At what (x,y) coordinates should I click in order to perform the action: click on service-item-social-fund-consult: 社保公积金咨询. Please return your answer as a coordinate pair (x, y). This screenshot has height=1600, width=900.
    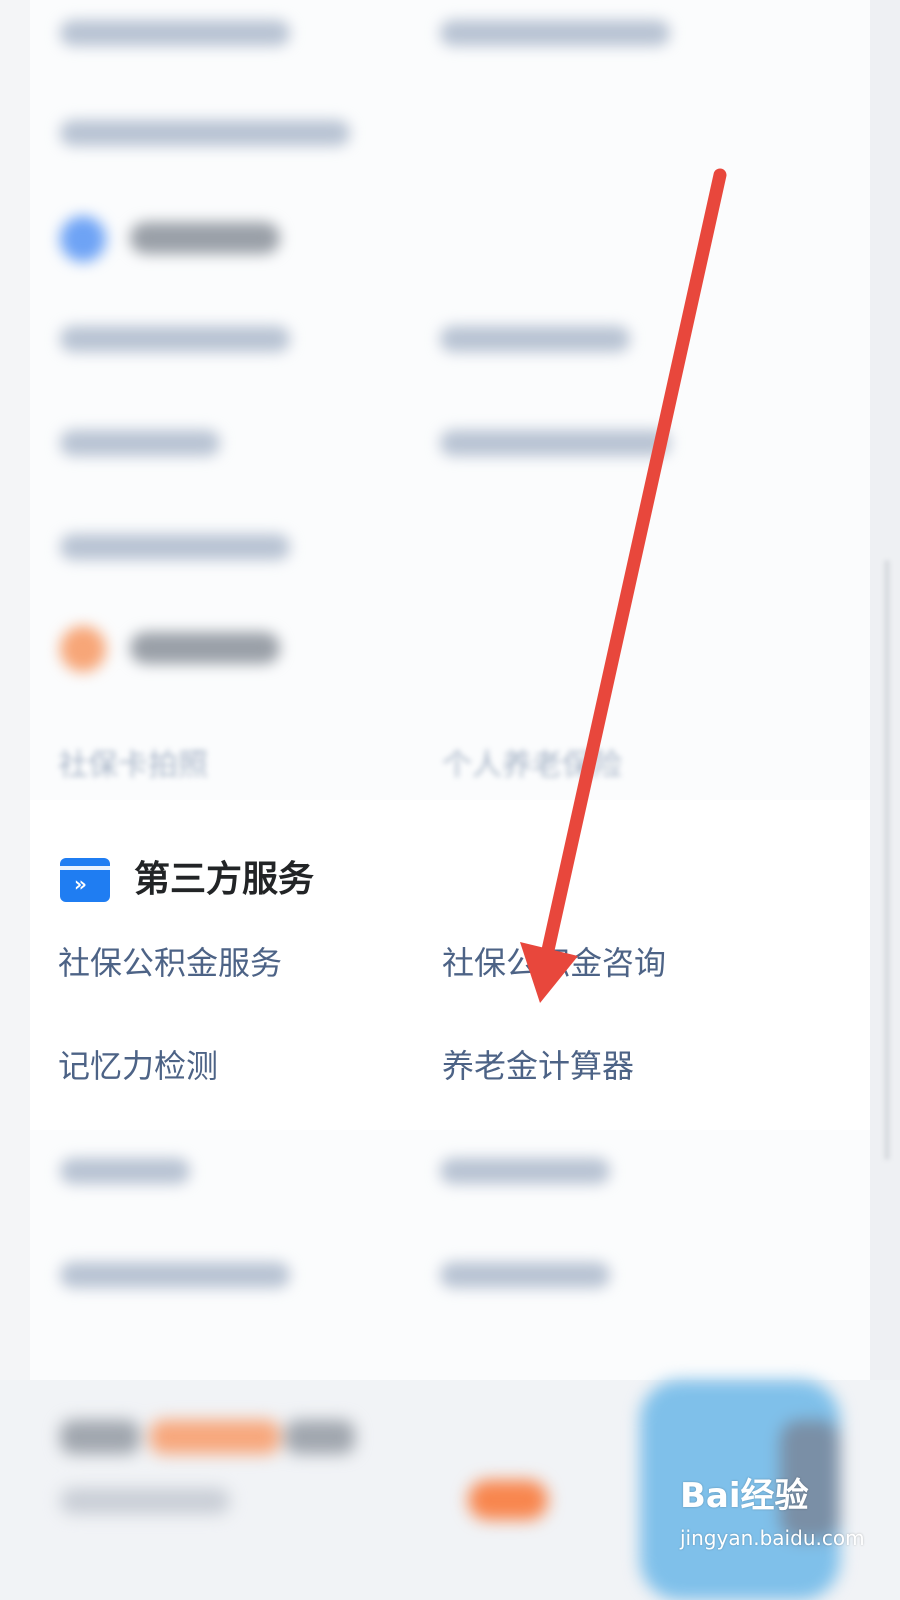
    Looking at the image, I should click on (554, 963).